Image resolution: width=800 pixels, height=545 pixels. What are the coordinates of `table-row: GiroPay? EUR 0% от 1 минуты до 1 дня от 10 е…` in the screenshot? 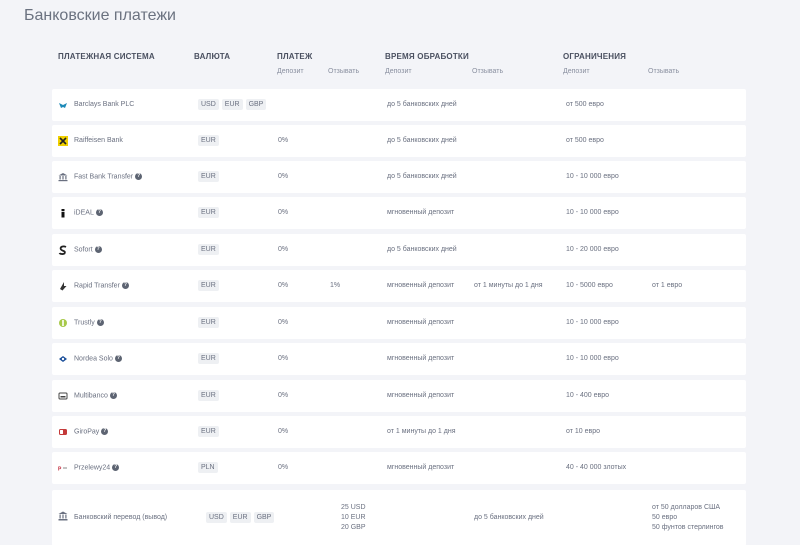 It's located at (399, 432).